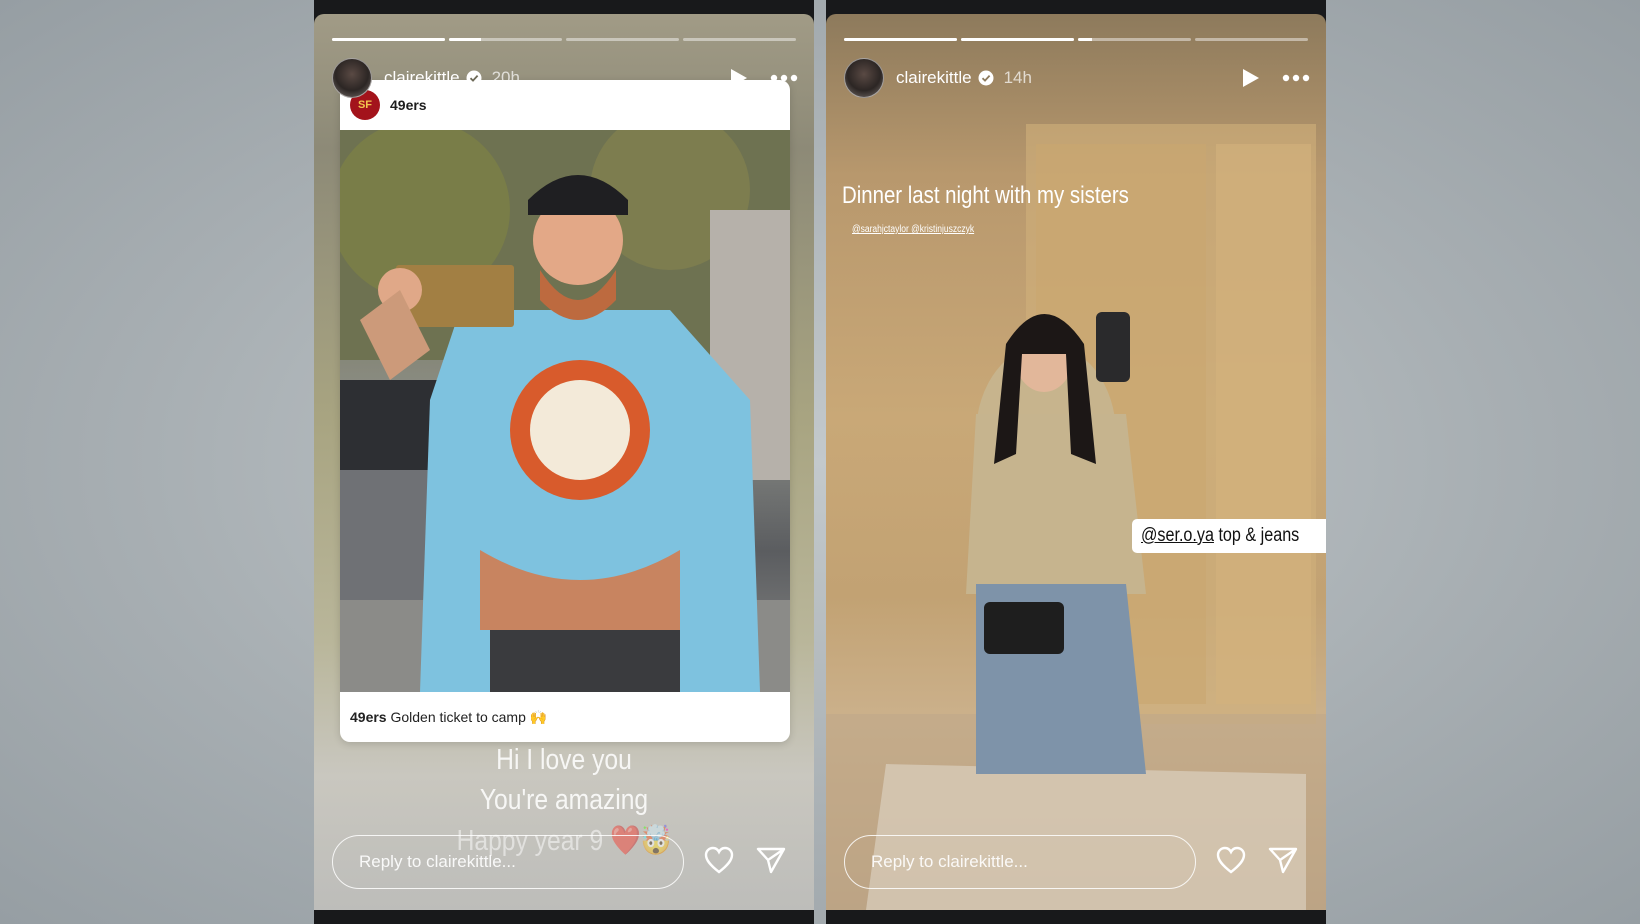 The height and width of the screenshot is (924, 1640). What do you see at coordinates (1077, 78) in the screenshot?
I see `story-header: clairekittle 14h` at bounding box center [1077, 78].